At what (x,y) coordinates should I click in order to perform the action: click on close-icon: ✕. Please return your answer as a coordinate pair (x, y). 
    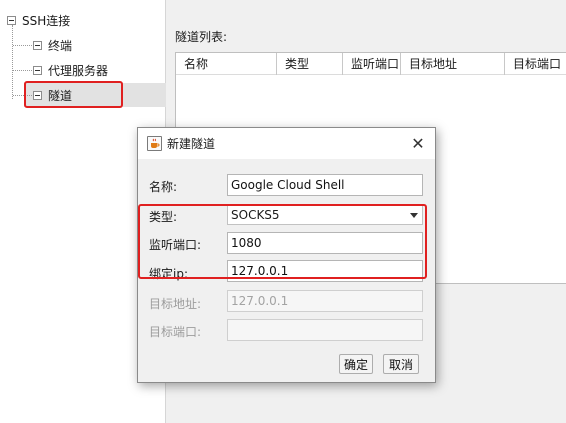
    Looking at the image, I should click on (418, 143).